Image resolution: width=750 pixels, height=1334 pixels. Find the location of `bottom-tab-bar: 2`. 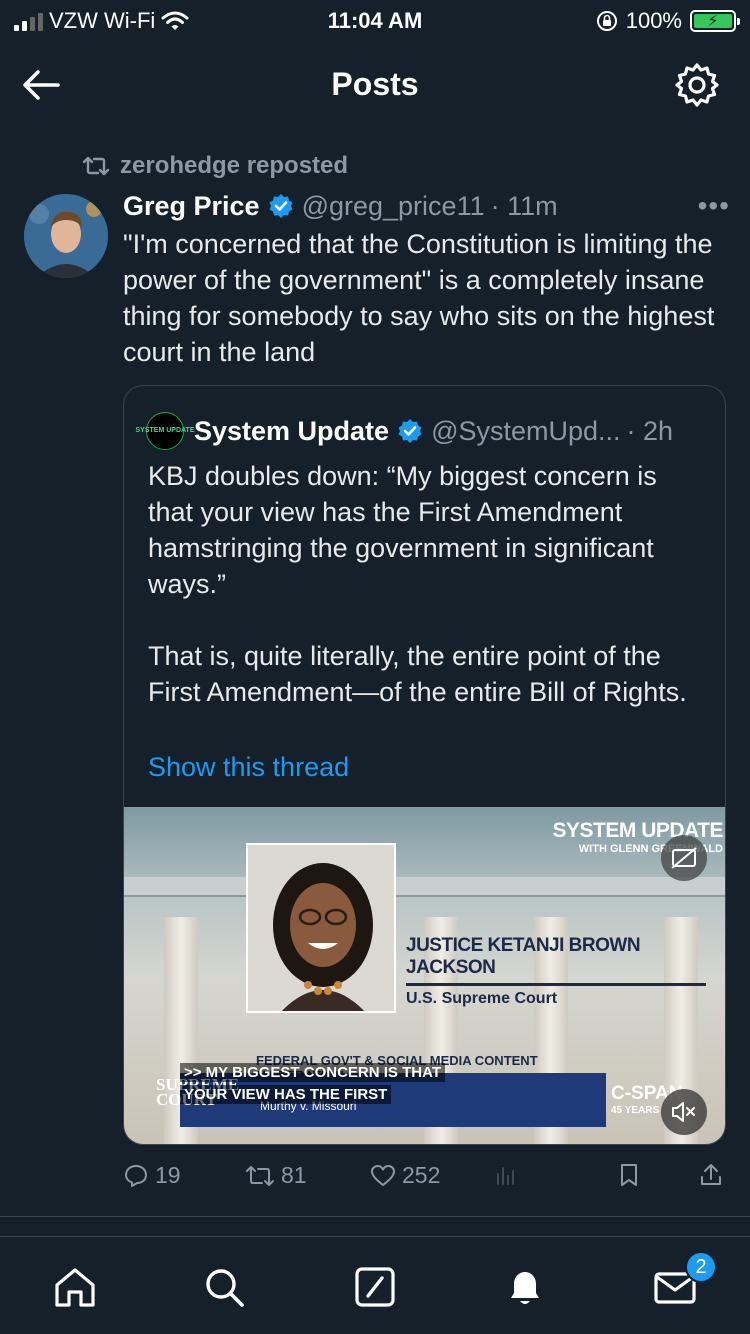

bottom-tab-bar: 2 is located at coordinates (375, 1285).